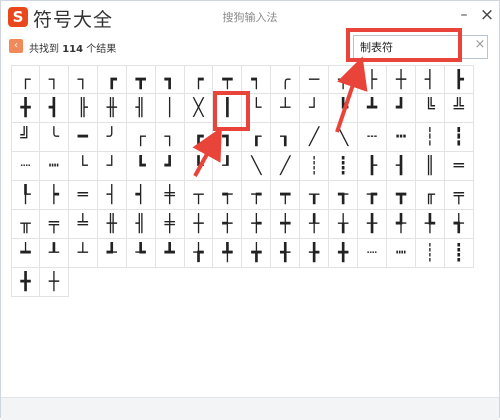 The image size is (500, 420). I want to click on arrow-to-search, so click(351, 94).